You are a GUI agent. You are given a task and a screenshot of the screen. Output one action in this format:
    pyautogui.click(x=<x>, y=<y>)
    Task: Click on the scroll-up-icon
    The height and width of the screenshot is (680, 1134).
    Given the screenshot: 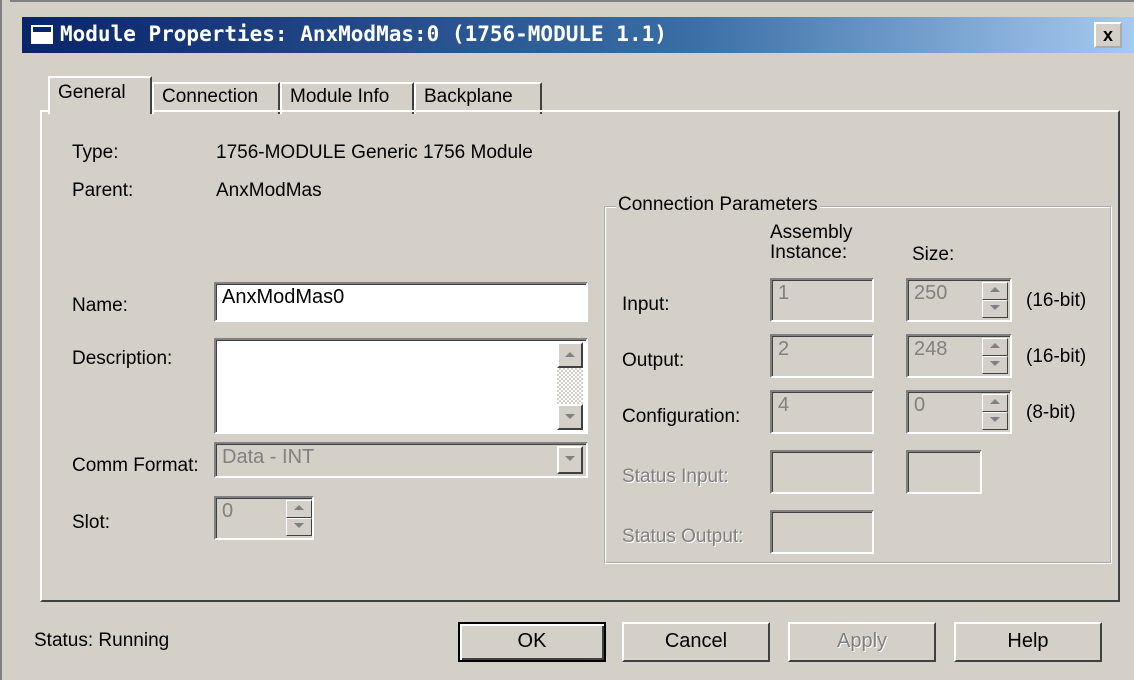 What is the action you would take?
    pyautogui.click(x=570, y=354)
    